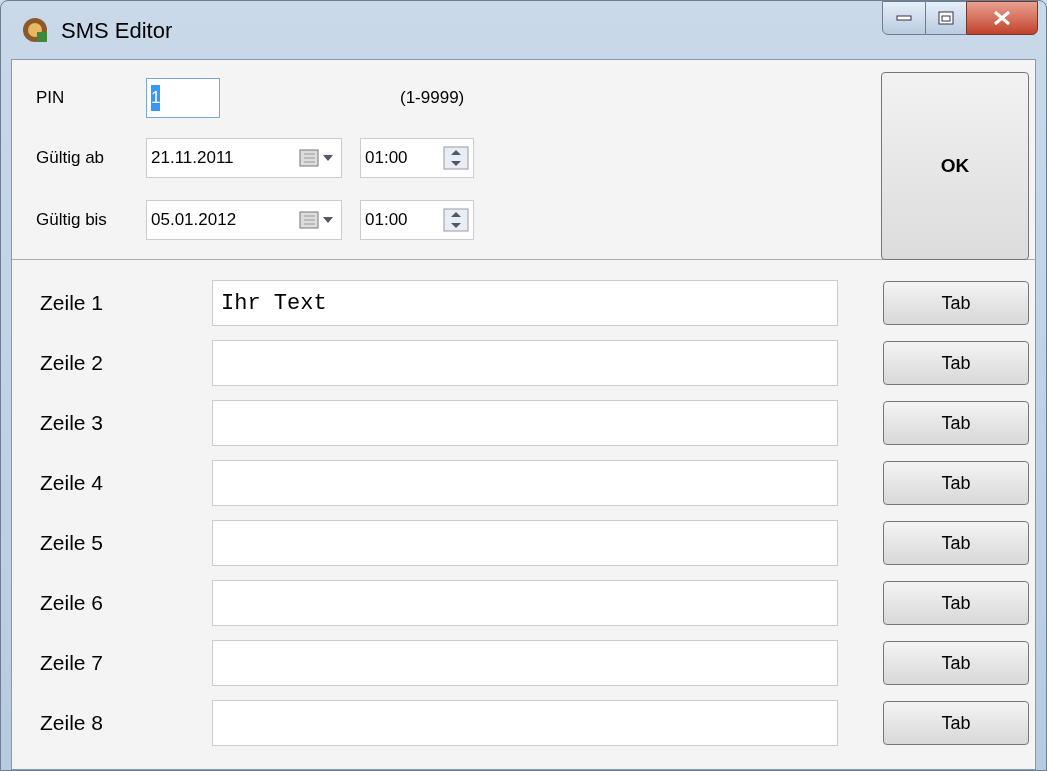  I want to click on text-field: Ihr Text, so click(525, 303).